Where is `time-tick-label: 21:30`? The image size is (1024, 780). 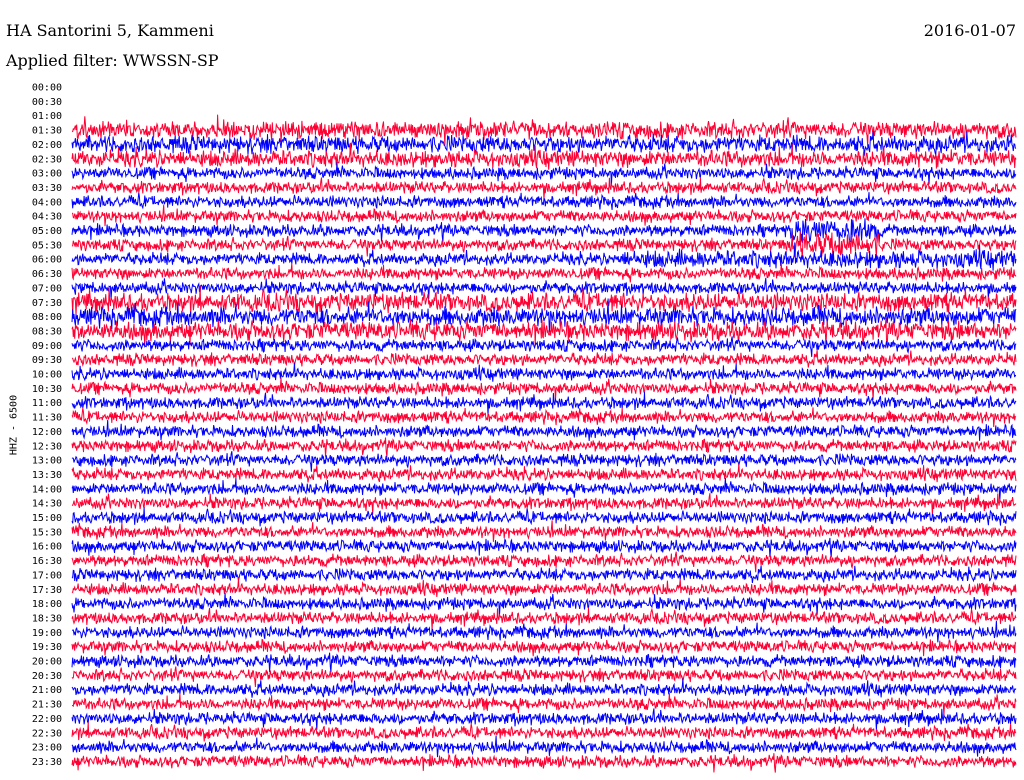 time-tick-label: 21:30 is located at coordinates (47, 705).